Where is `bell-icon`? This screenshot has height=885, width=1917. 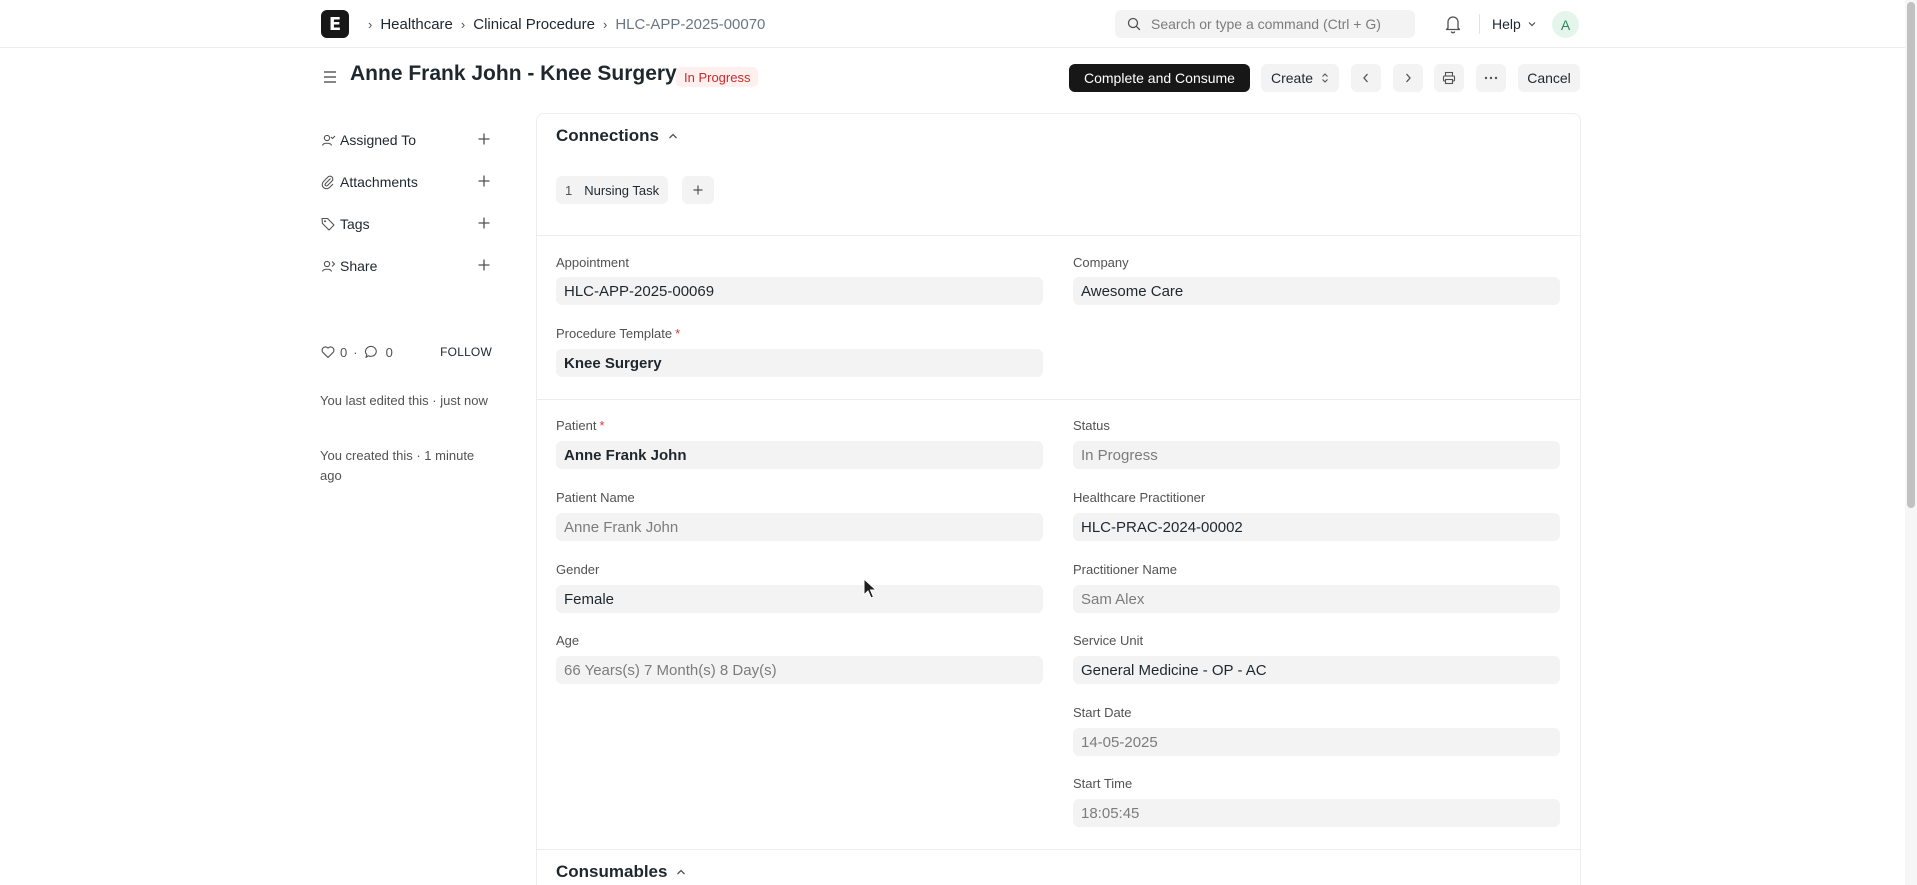 bell-icon is located at coordinates (1453, 24).